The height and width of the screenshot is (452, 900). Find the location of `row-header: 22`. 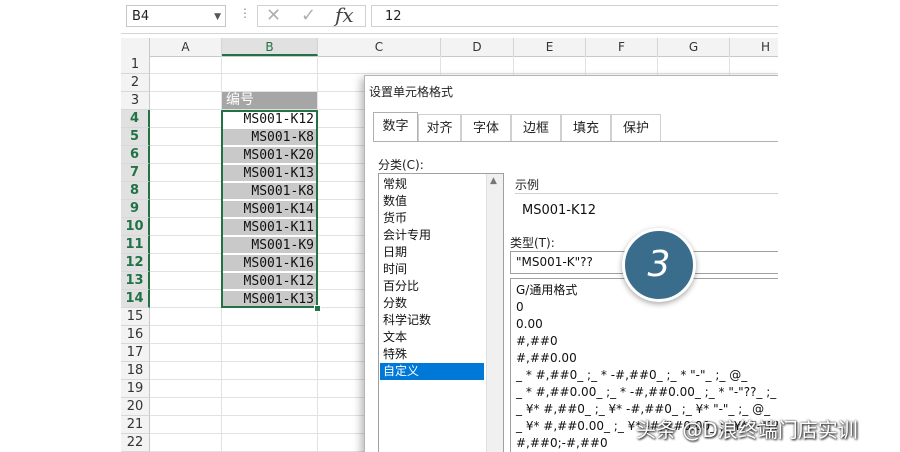

row-header: 22 is located at coordinates (135, 443).